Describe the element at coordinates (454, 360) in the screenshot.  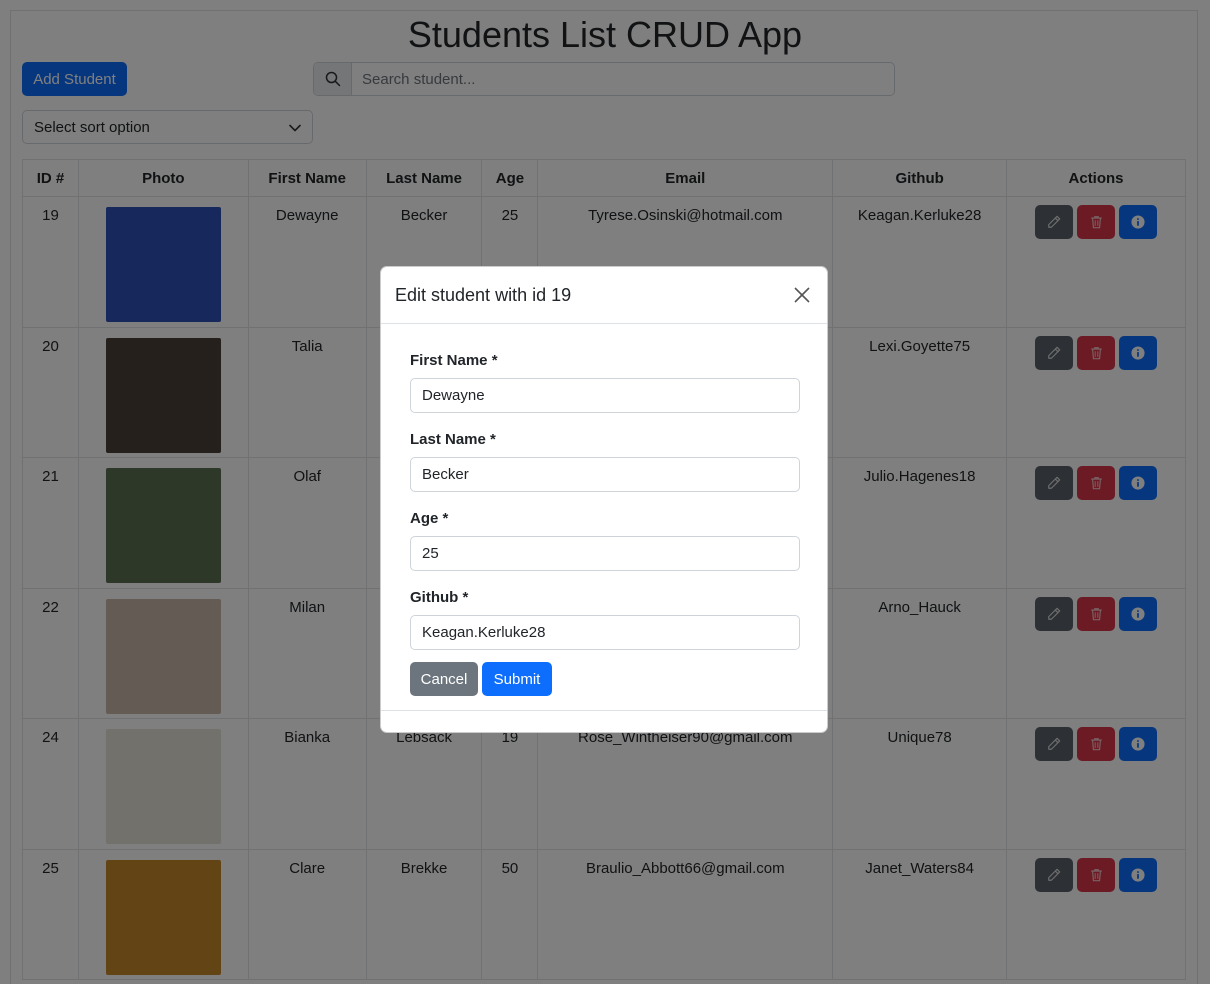
I see `first-name-label: First Name *` at that location.